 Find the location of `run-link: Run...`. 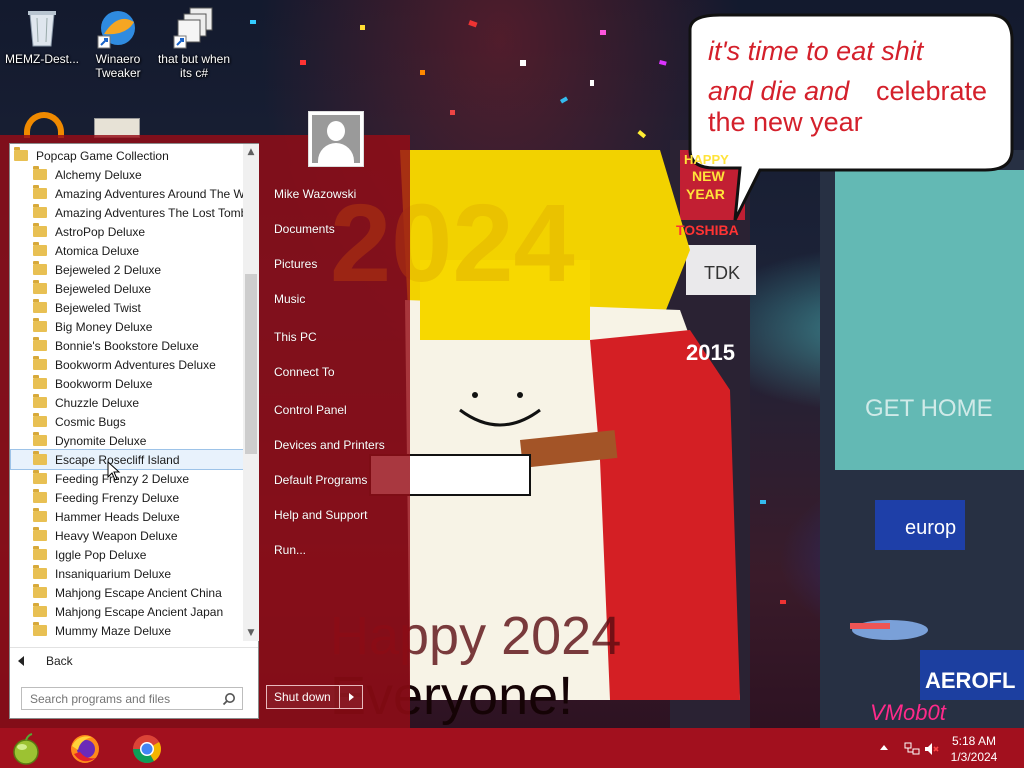

run-link: Run... is located at coordinates (290, 550).